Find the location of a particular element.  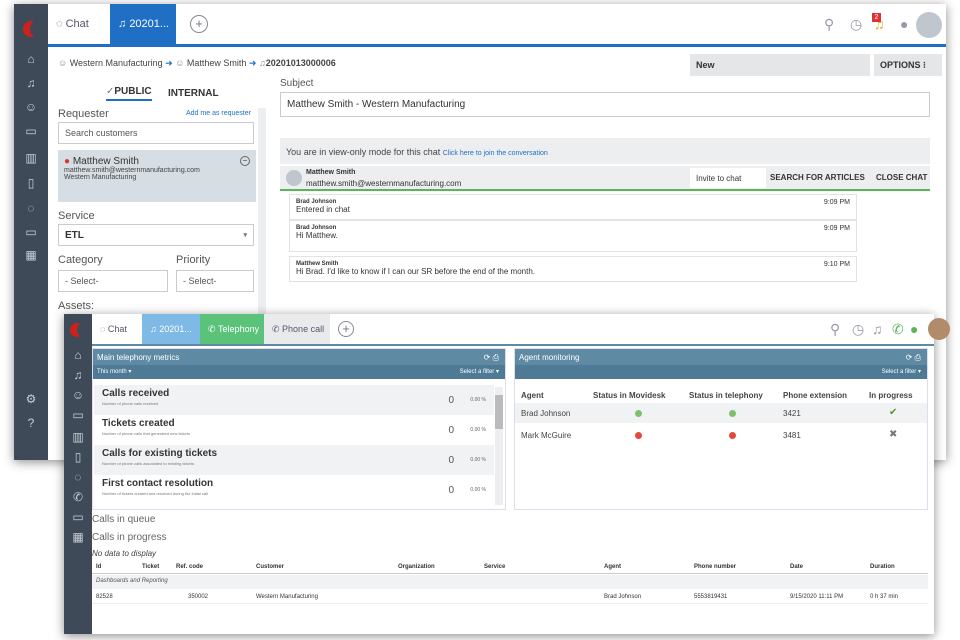

column-header: Agent is located at coordinates (612, 567).